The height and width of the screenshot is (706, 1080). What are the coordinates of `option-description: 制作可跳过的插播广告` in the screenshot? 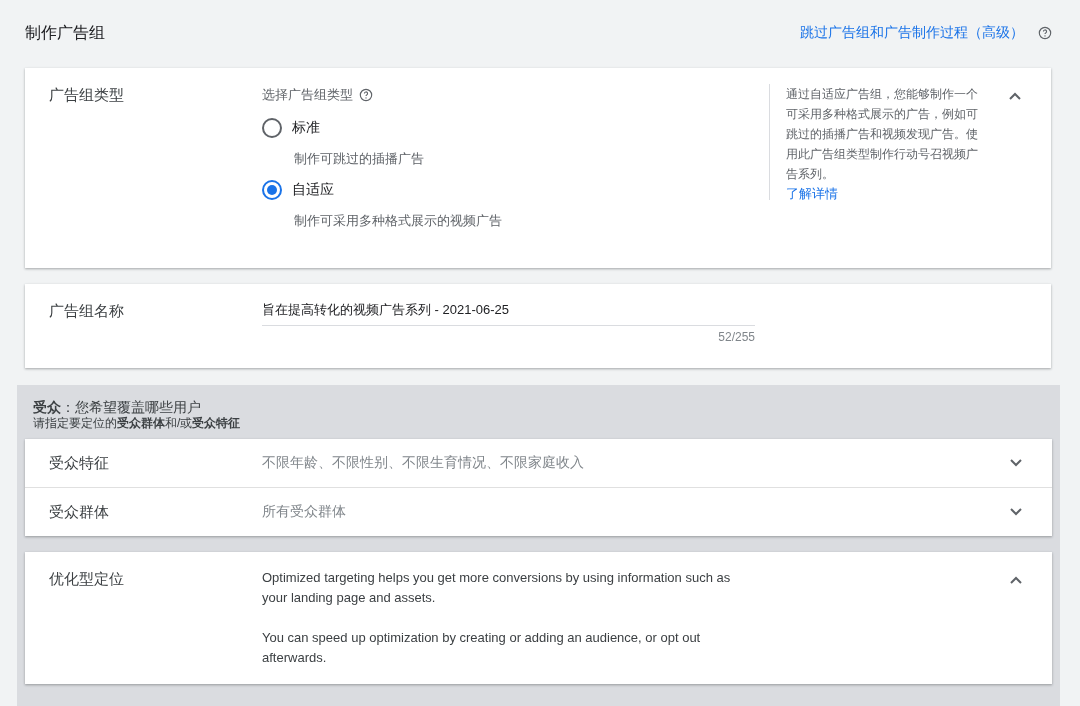 It's located at (359, 159).